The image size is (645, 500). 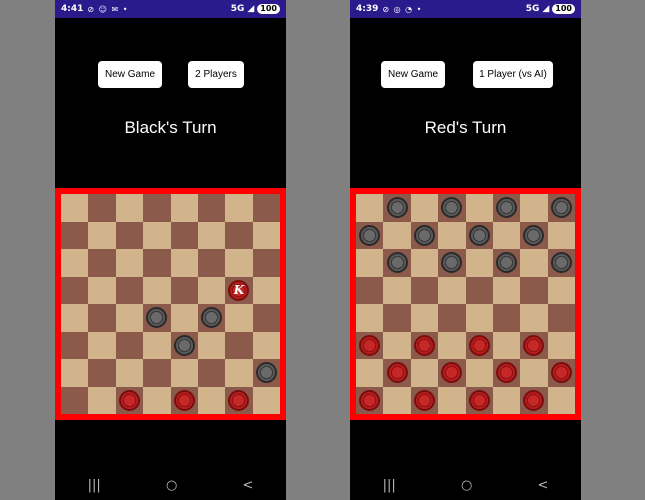 I want to click on mode-button: 2 Players, so click(x=216, y=74).